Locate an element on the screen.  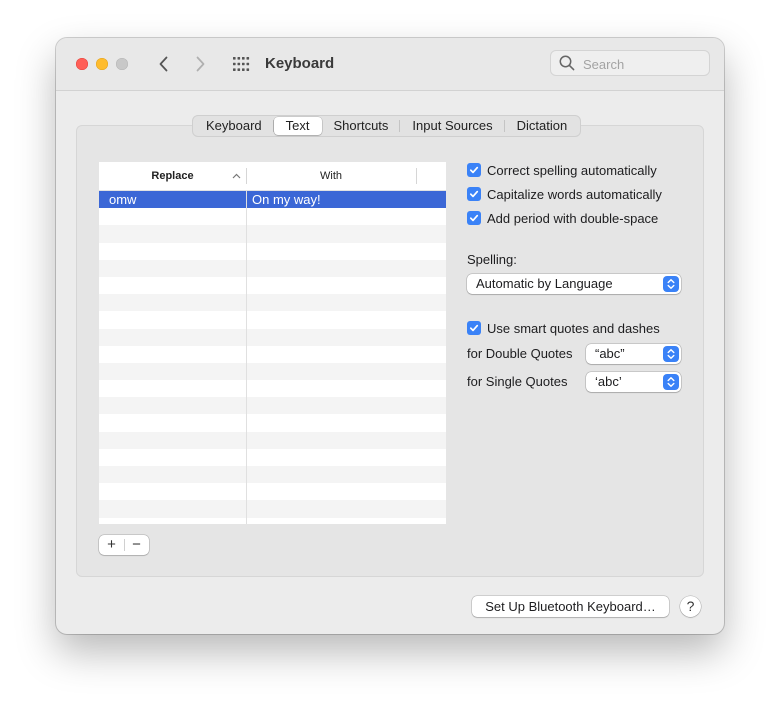
add-period-checkbox is located at coordinates (474, 218).